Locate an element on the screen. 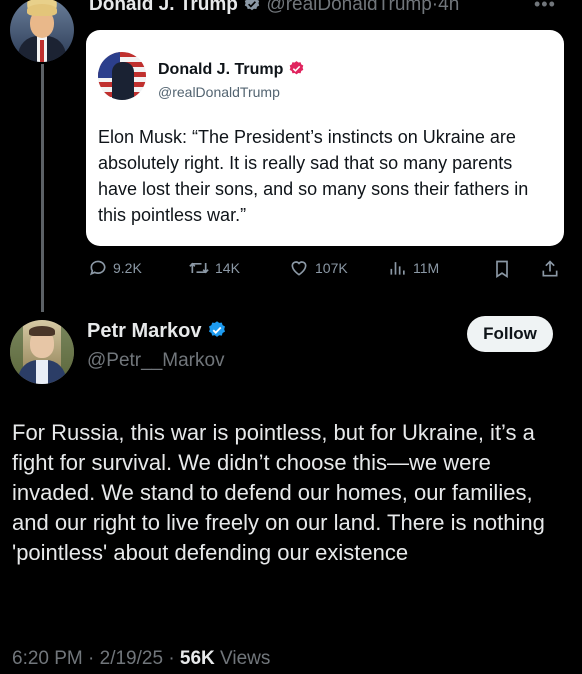 The width and height of the screenshot is (582, 674). parent-tweet-header: Donald J. Trump @realDonaldTrump·4h is located at coordinates (274, 8).